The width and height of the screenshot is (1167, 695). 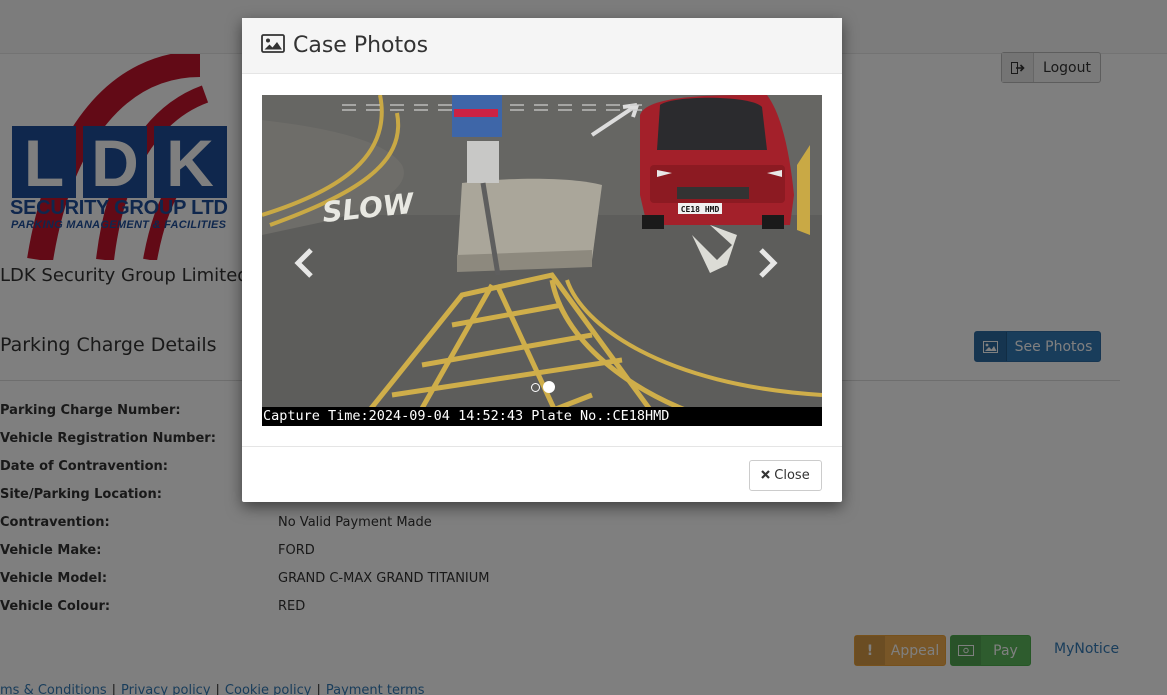 I want to click on chevron-left-icon, so click(x=303, y=263).